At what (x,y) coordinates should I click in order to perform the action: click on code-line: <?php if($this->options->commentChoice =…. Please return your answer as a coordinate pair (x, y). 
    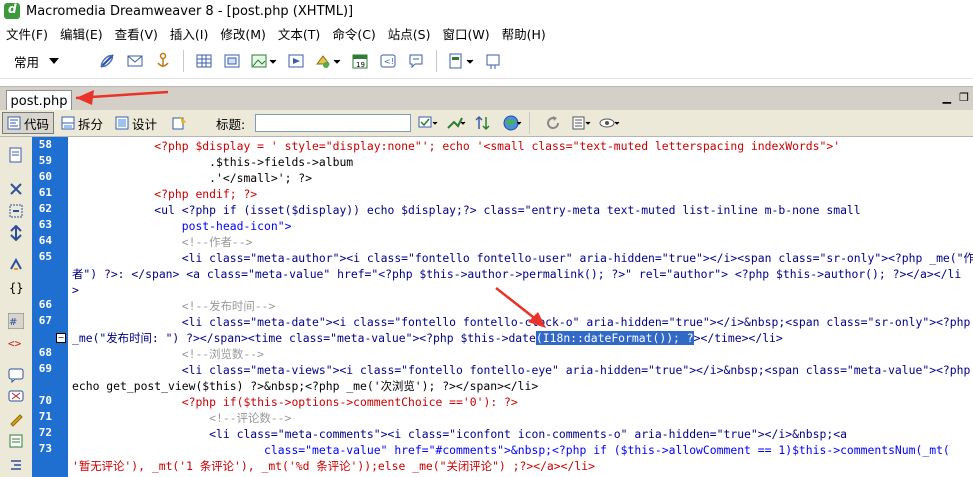
    Looking at the image, I should click on (295, 402).